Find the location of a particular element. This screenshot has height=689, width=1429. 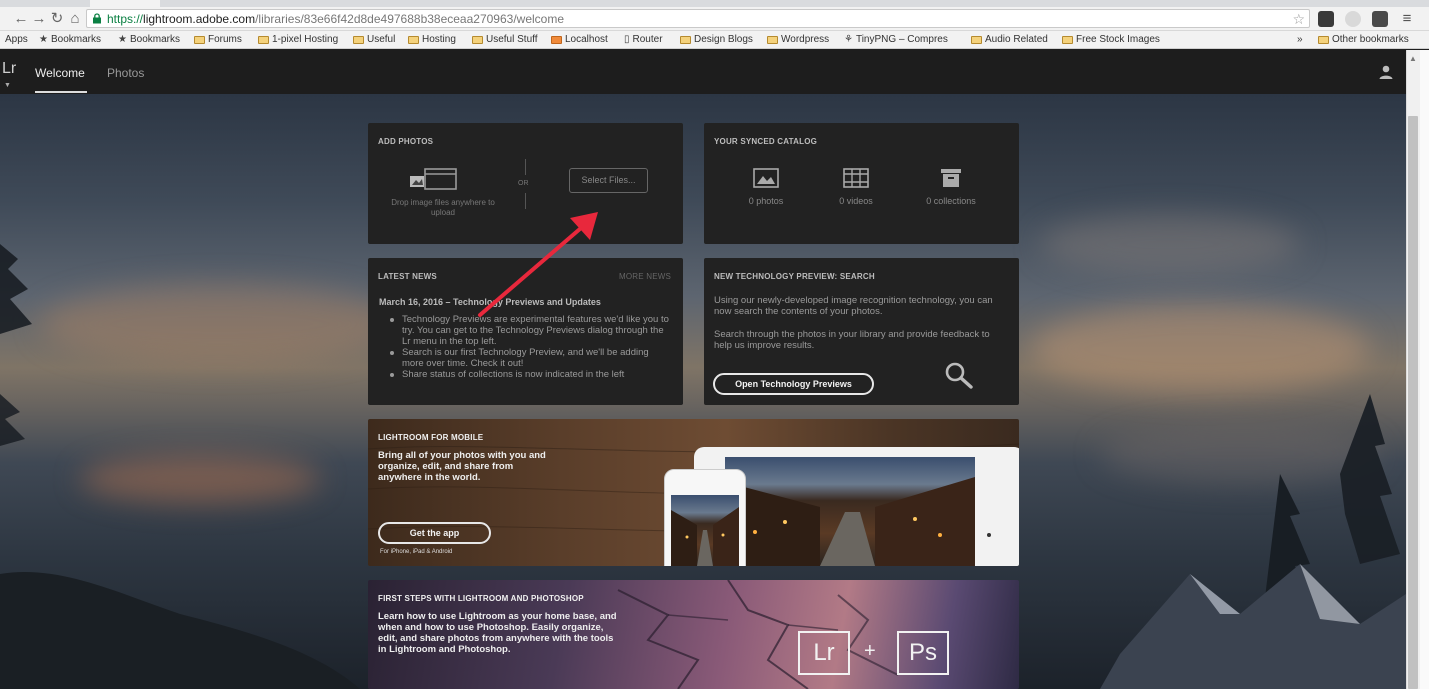

home-icon: ⌂ is located at coordinates (75, 19).